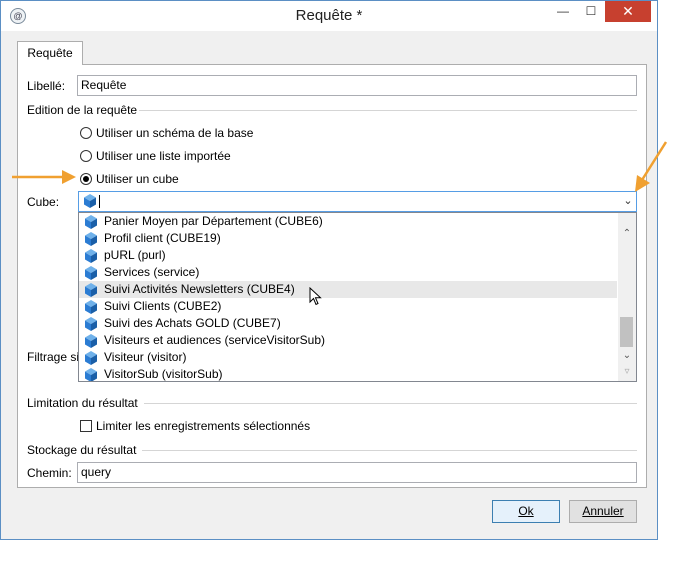  Describe the element at coordinates (348, 289) in the screenshot. I see `list-item: Suivi Activités Newsletters (CUBE4)` at that location.